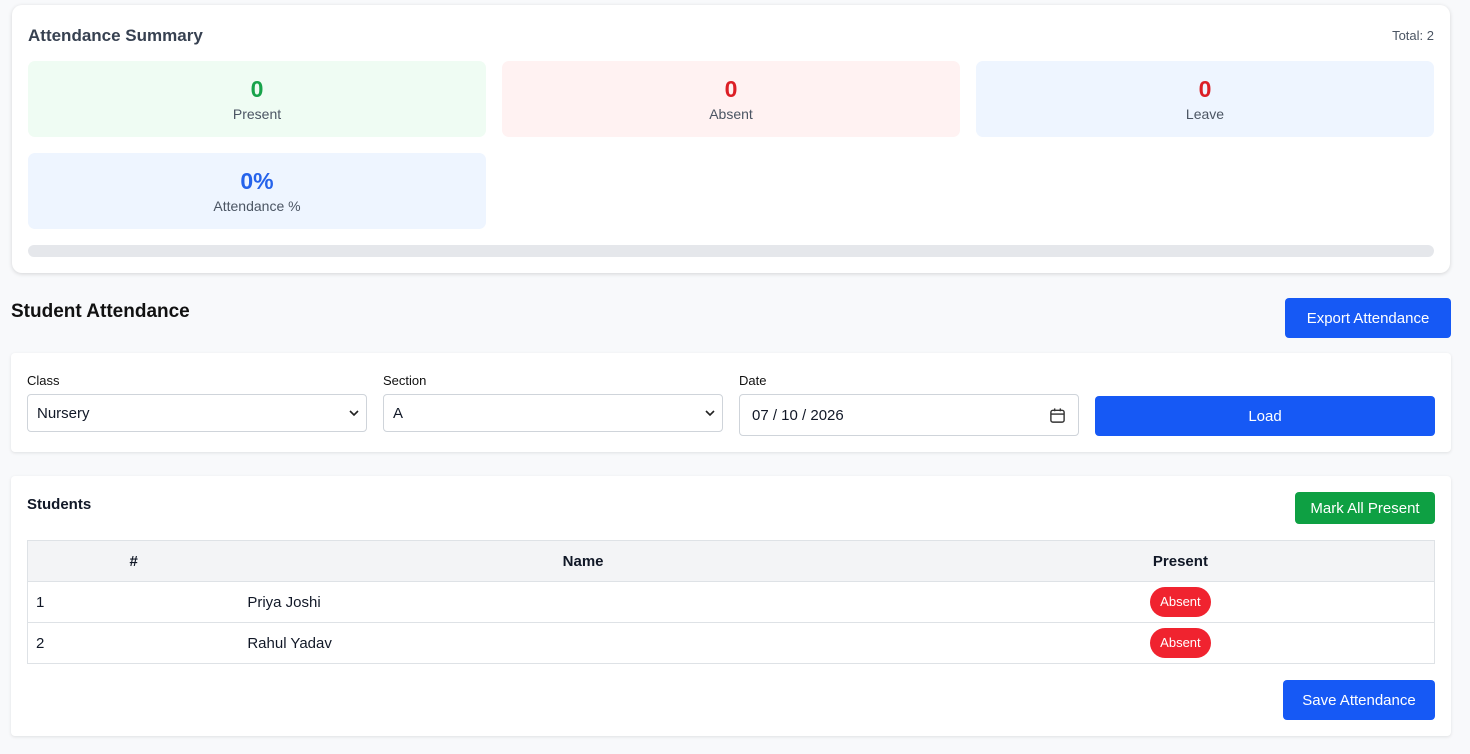  I want to click on leave-count: 0, so click(1205, 89).